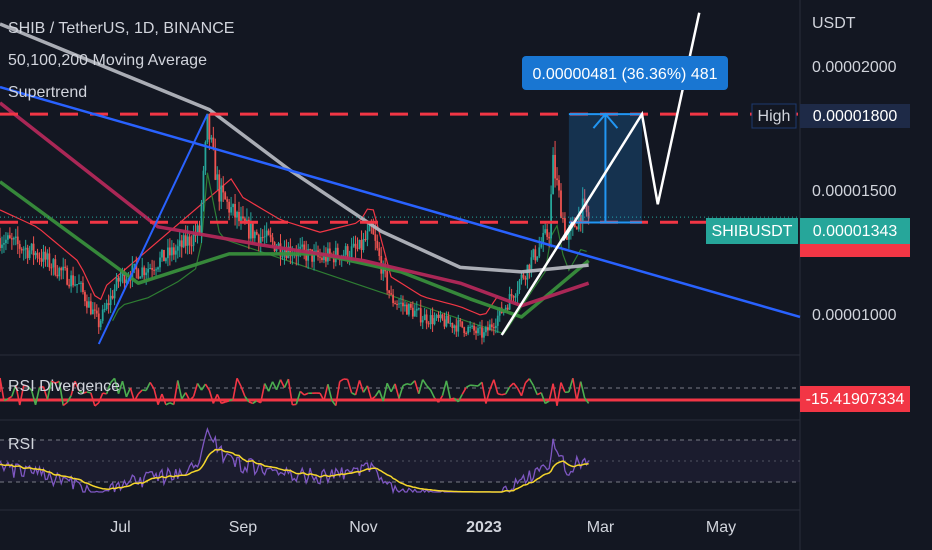  Describe the element at coordinates (48, 92) in the screenshot. I see `indicator-legend-supertrend: Supertrend` at that location.